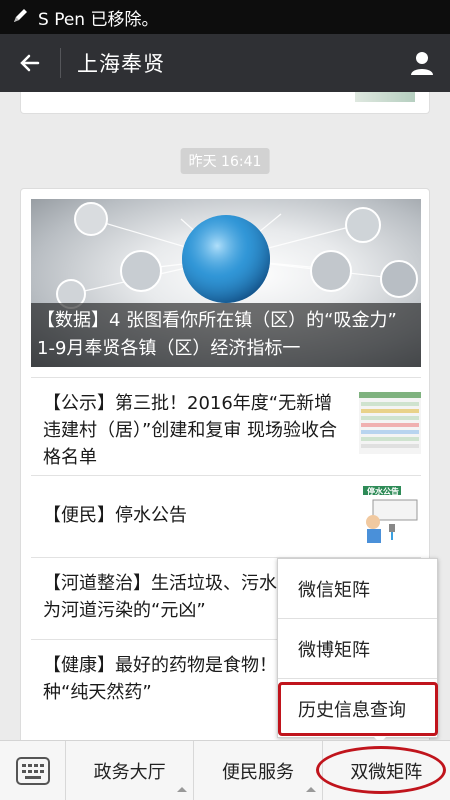  Describe the element at coordinates (226, 335) in the screenshot. I see `hero-caption: 【数据】4 张图看你所在镇（区）的“吸金力” 1-9月奉贤各镇（区）经济指标一` at that location.